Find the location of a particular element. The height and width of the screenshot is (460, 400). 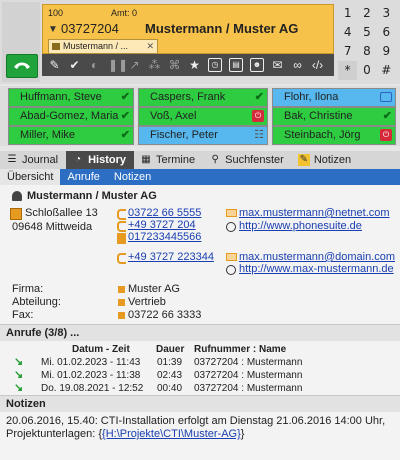

tab-suchfenster: ⚲ Suchfenster is located at coordinates (247, 160).